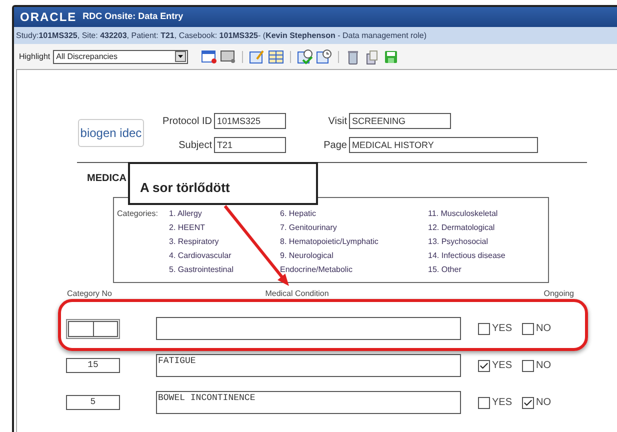 The width and height of the screenshot is (617, 432). I want to click on category-item: 13. Psychosocial, so click(459, 242).